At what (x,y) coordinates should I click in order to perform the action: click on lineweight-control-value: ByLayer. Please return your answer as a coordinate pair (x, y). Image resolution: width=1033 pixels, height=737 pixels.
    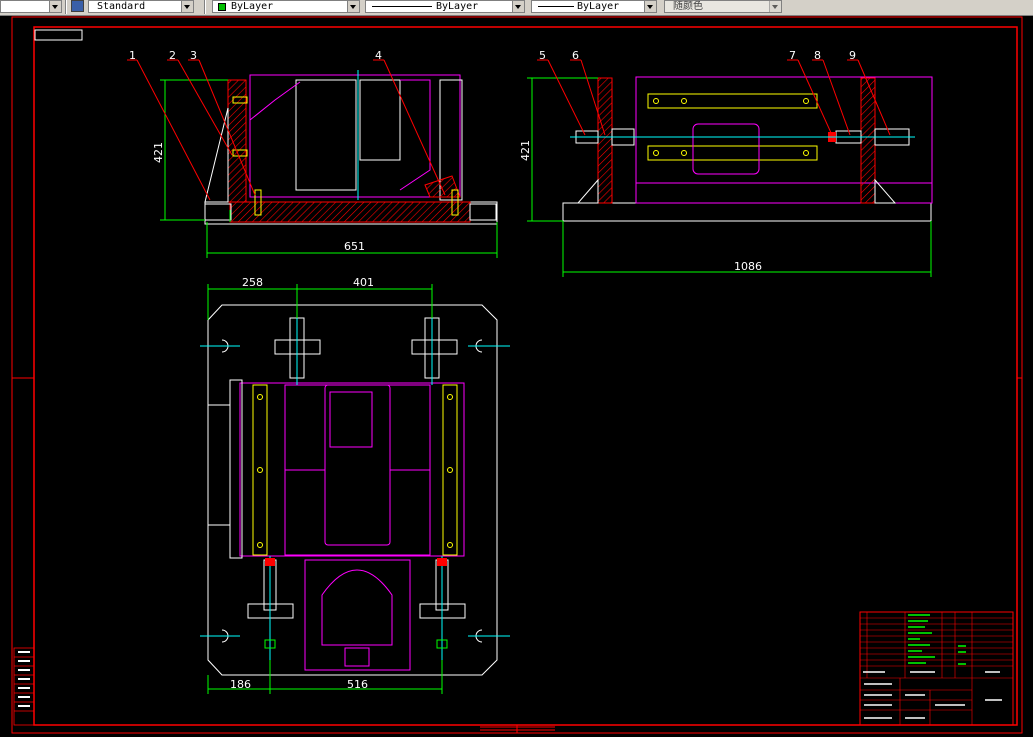
    Looking at the image, I should click on (598, 6).